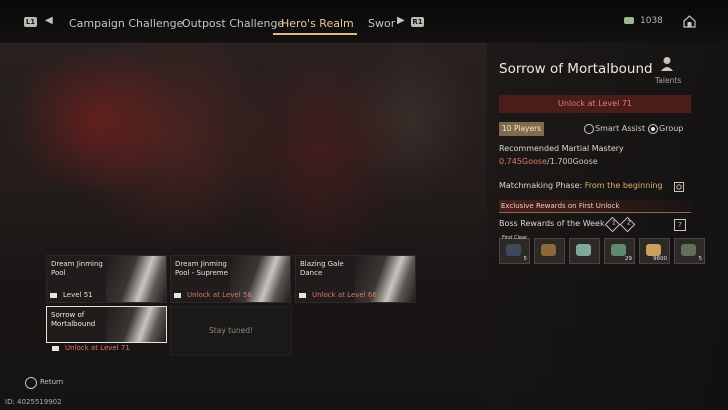 This screenshot has height=410, width=728. I want to click on currency-display: 1038, so click(643, 21).